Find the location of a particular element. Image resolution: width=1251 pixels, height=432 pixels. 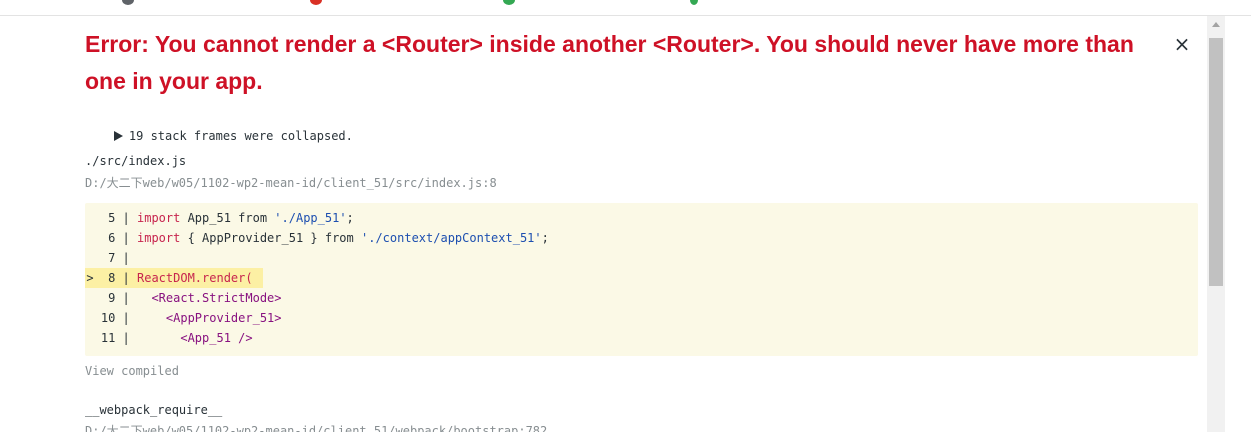

stack-frame-name: ./src/index.js is located at coordinates (136, 161).